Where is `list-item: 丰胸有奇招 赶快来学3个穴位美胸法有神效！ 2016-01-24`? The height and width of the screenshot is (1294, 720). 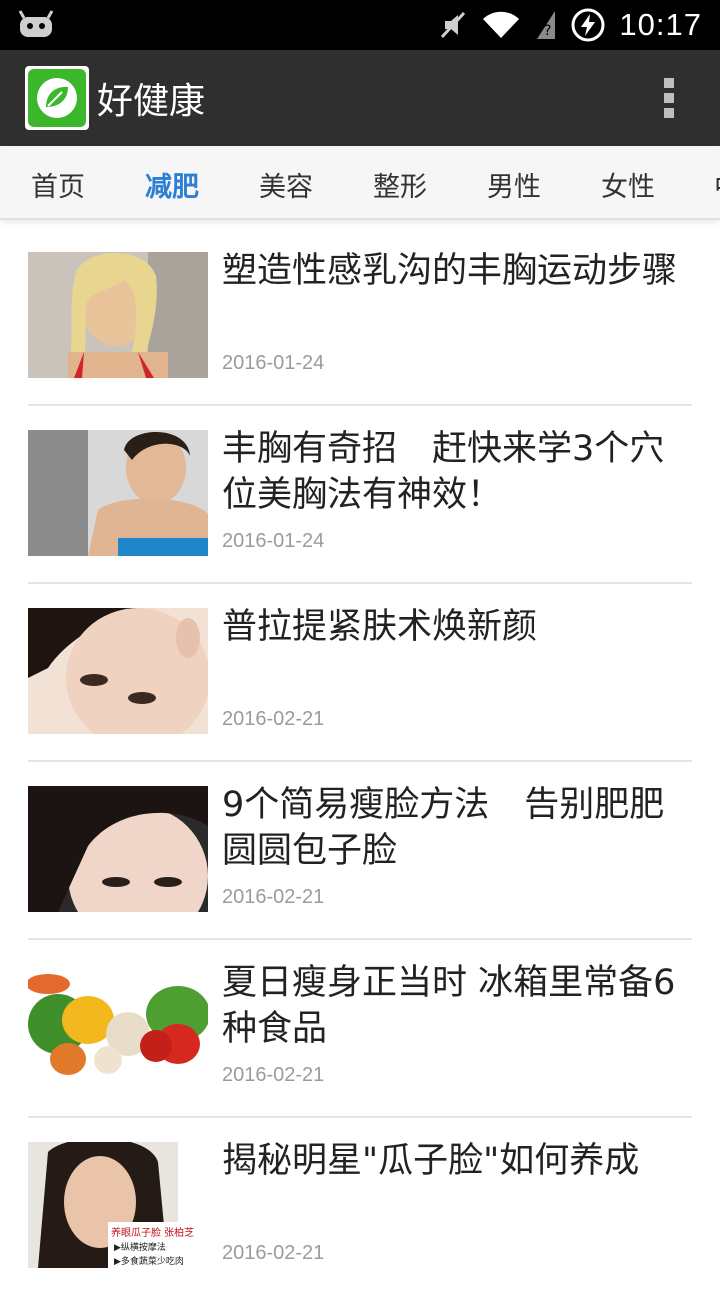
list-item: 丰胸有奇招 赶快来学3个穴位美胸法有神效！ 2016-01-24 is located at coordinates (360, 495).